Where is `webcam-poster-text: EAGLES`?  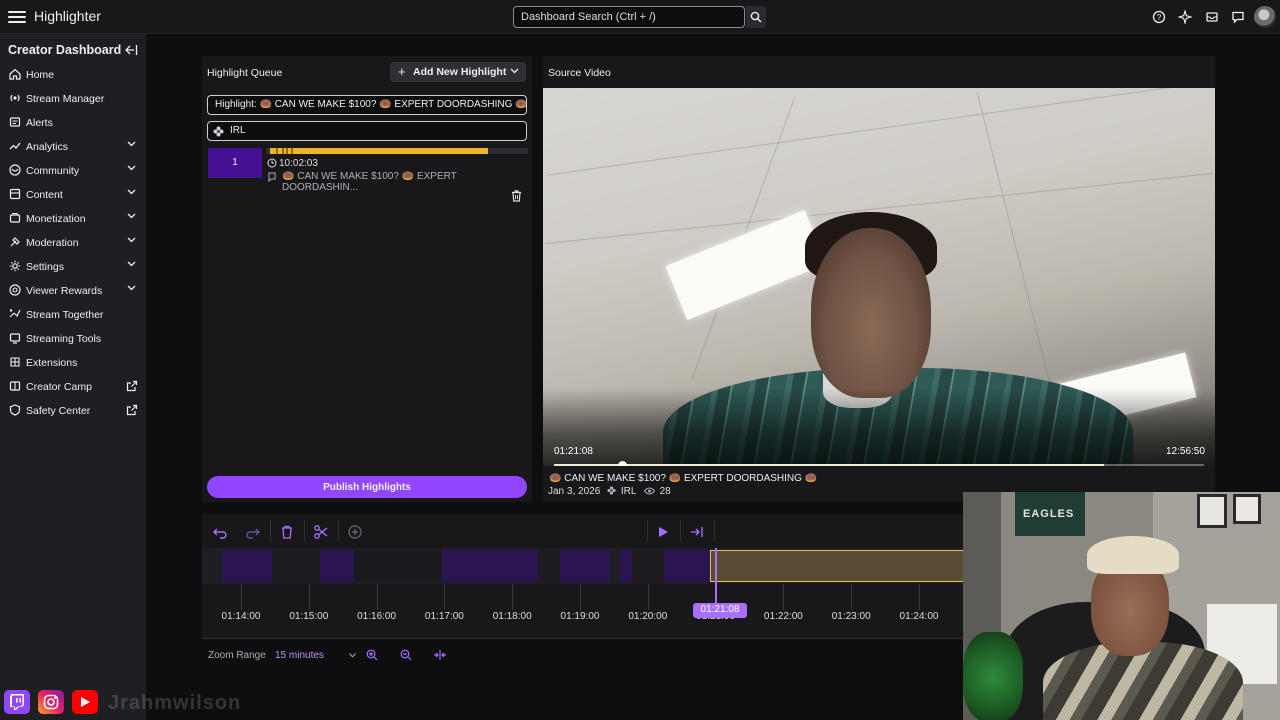
webcam-poster-text: EAGLES is located at coordinates (1049, 514).